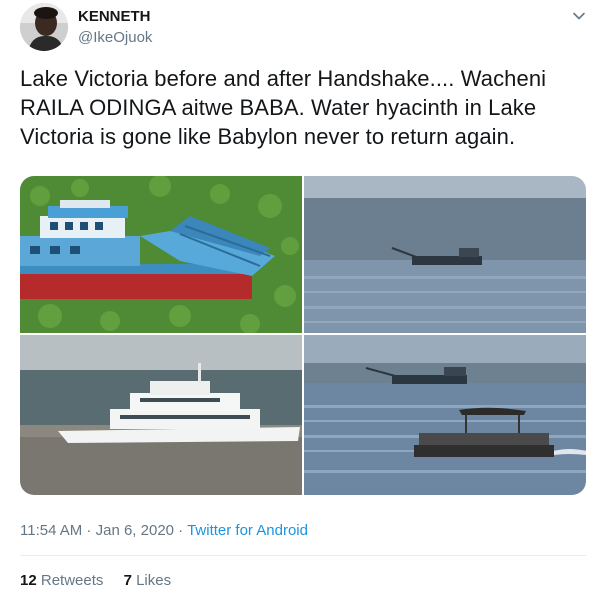  What do you see at coordinates (247, 530) in the screenshot?
I see `tweet-source-link: Twitter for Android` at bounding box center [247, 530].